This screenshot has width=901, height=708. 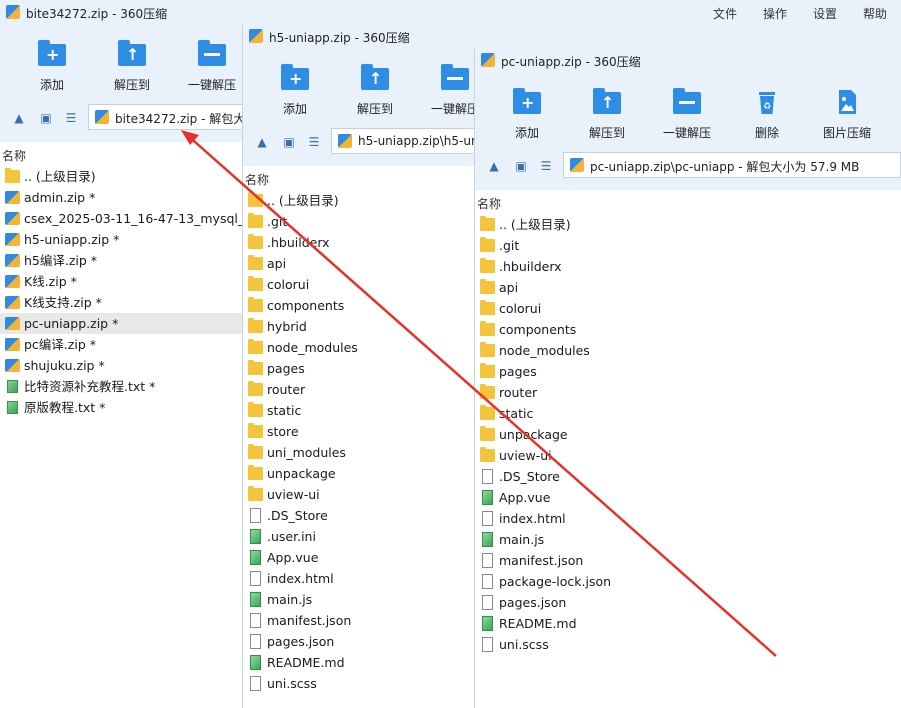 What do you see at coordinates (688, 560) in the screenshot?
I see `list-item: manifest.json` at bounding box center [688, 560].